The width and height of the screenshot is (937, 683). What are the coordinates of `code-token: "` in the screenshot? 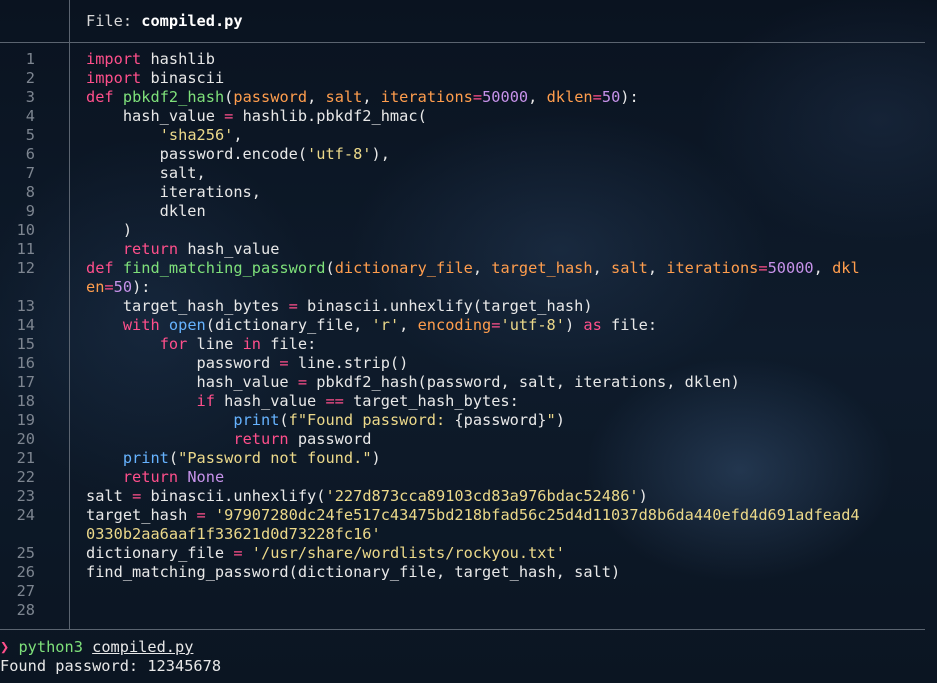 It's located at (551, 420).